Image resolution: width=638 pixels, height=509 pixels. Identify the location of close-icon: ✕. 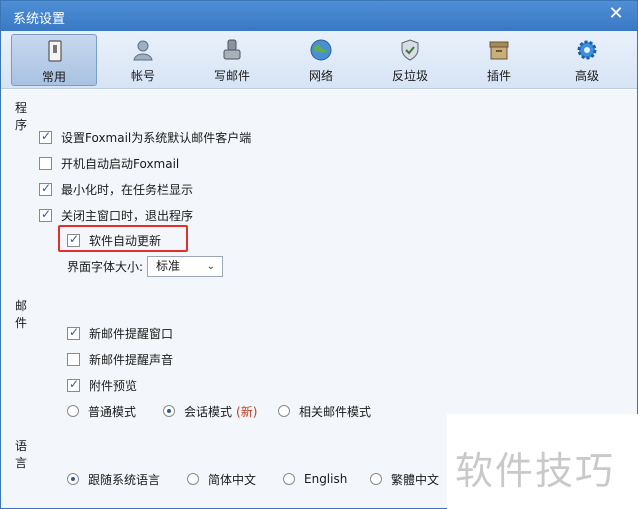
(616, 14).